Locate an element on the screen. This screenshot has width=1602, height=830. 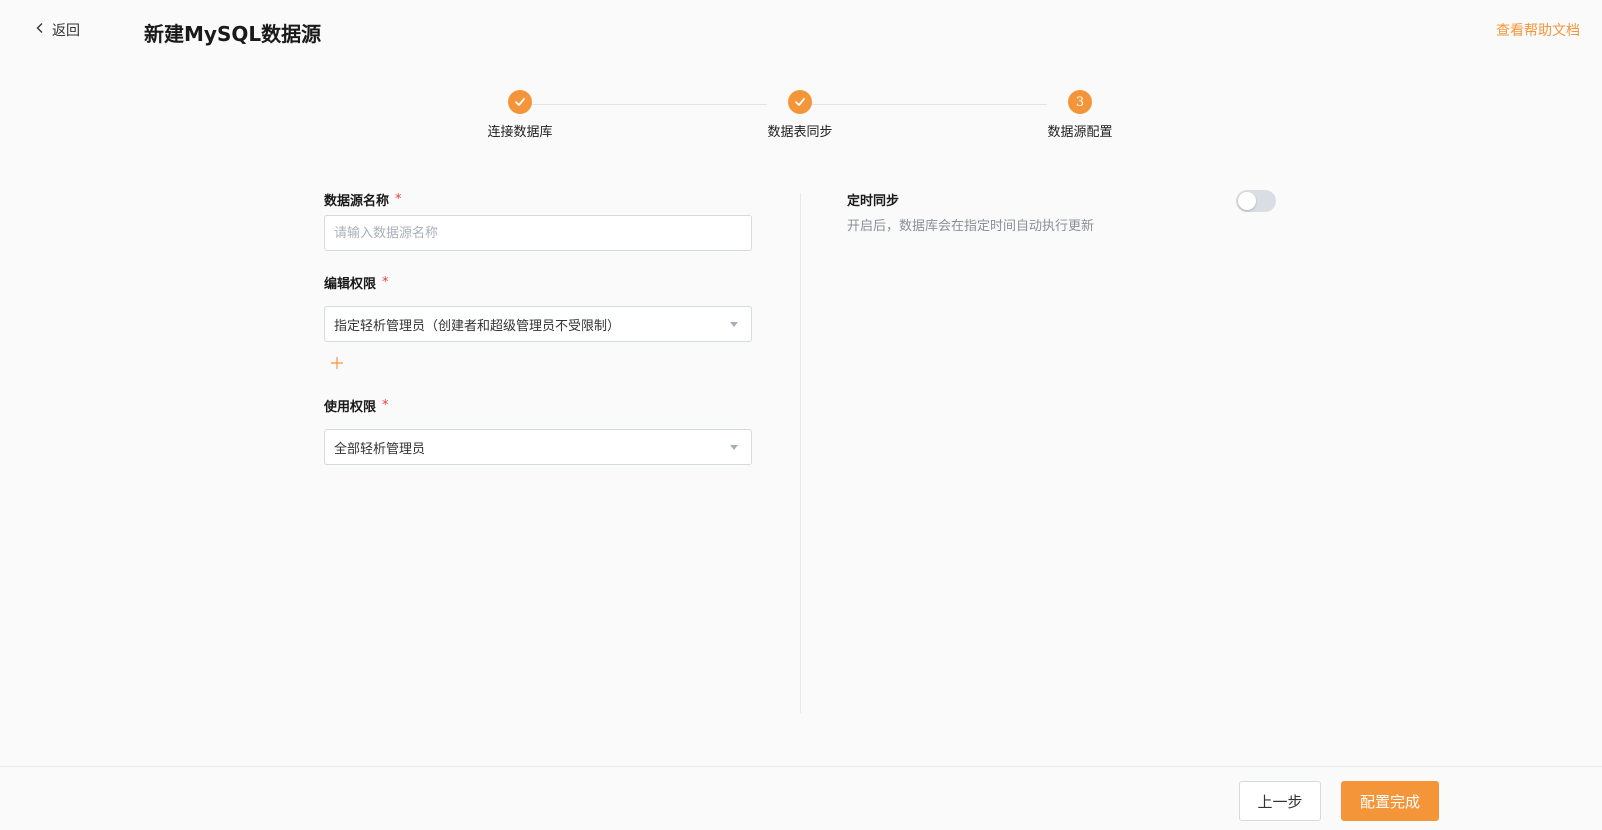
use-permission-value: 全部轻析管理员 is located at coordinates (380, 449).